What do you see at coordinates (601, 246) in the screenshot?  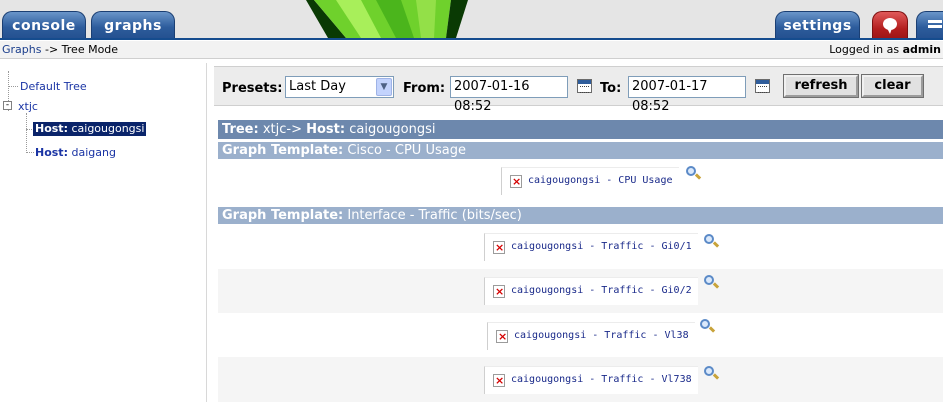 I see `graph-title: caigougongsi - Traffic - Gi0/1` at bounding box center [601, 246].